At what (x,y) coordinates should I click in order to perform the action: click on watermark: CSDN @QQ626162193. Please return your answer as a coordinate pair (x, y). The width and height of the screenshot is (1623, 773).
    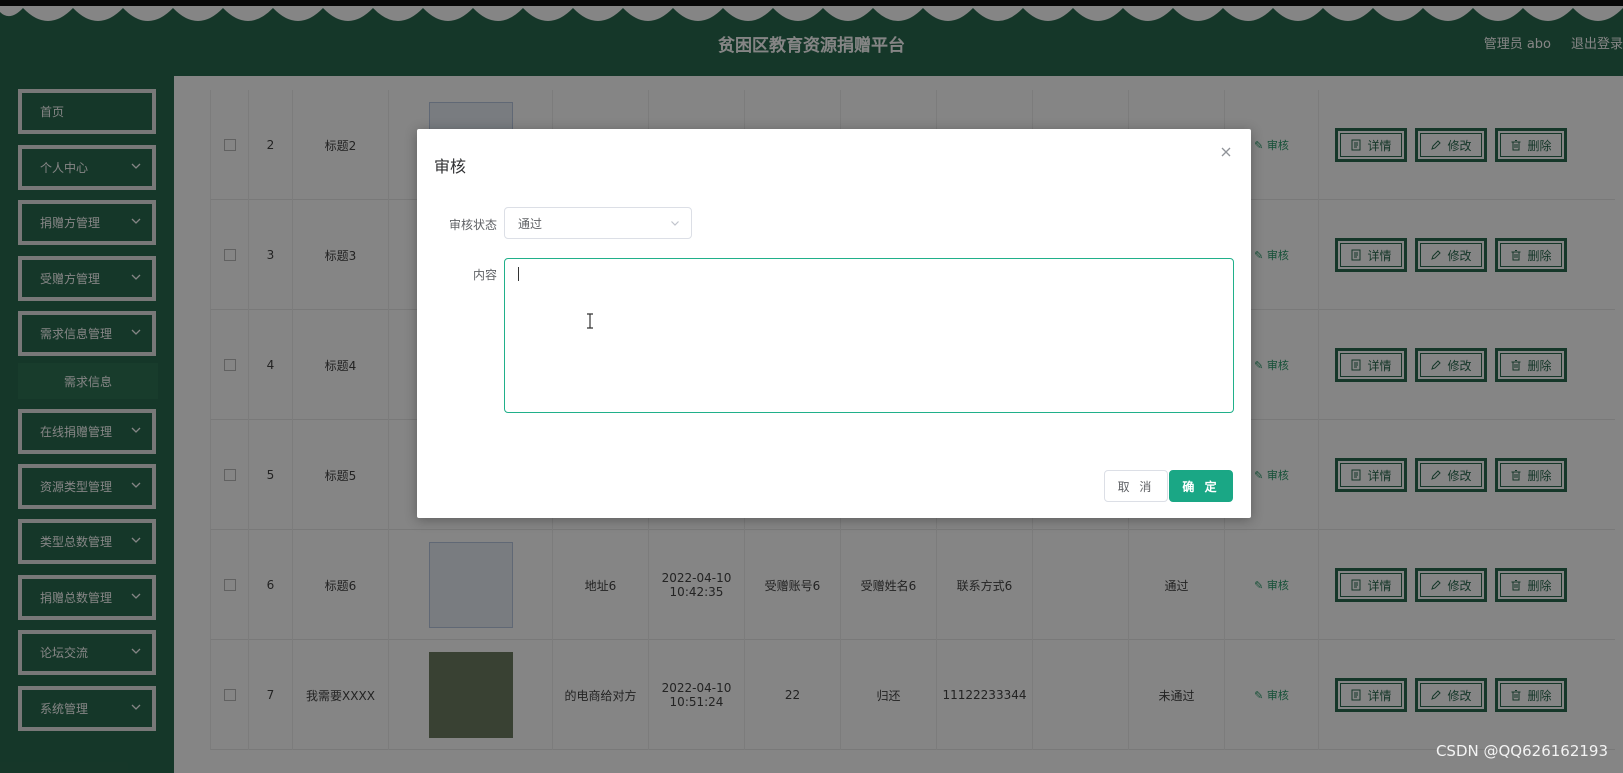
    Looking at the image, I should click on (1521, 751).